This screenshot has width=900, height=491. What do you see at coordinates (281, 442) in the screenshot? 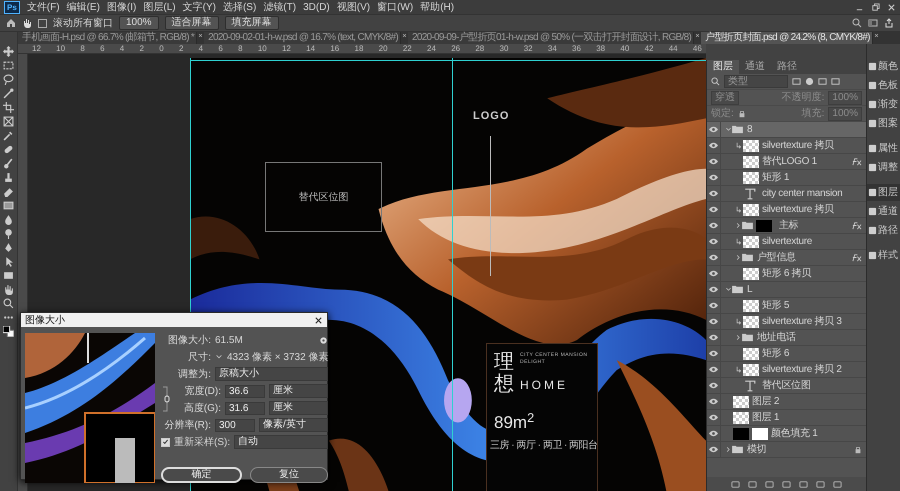
I see `dropdown: 自动` at bounding box center [281, 442].